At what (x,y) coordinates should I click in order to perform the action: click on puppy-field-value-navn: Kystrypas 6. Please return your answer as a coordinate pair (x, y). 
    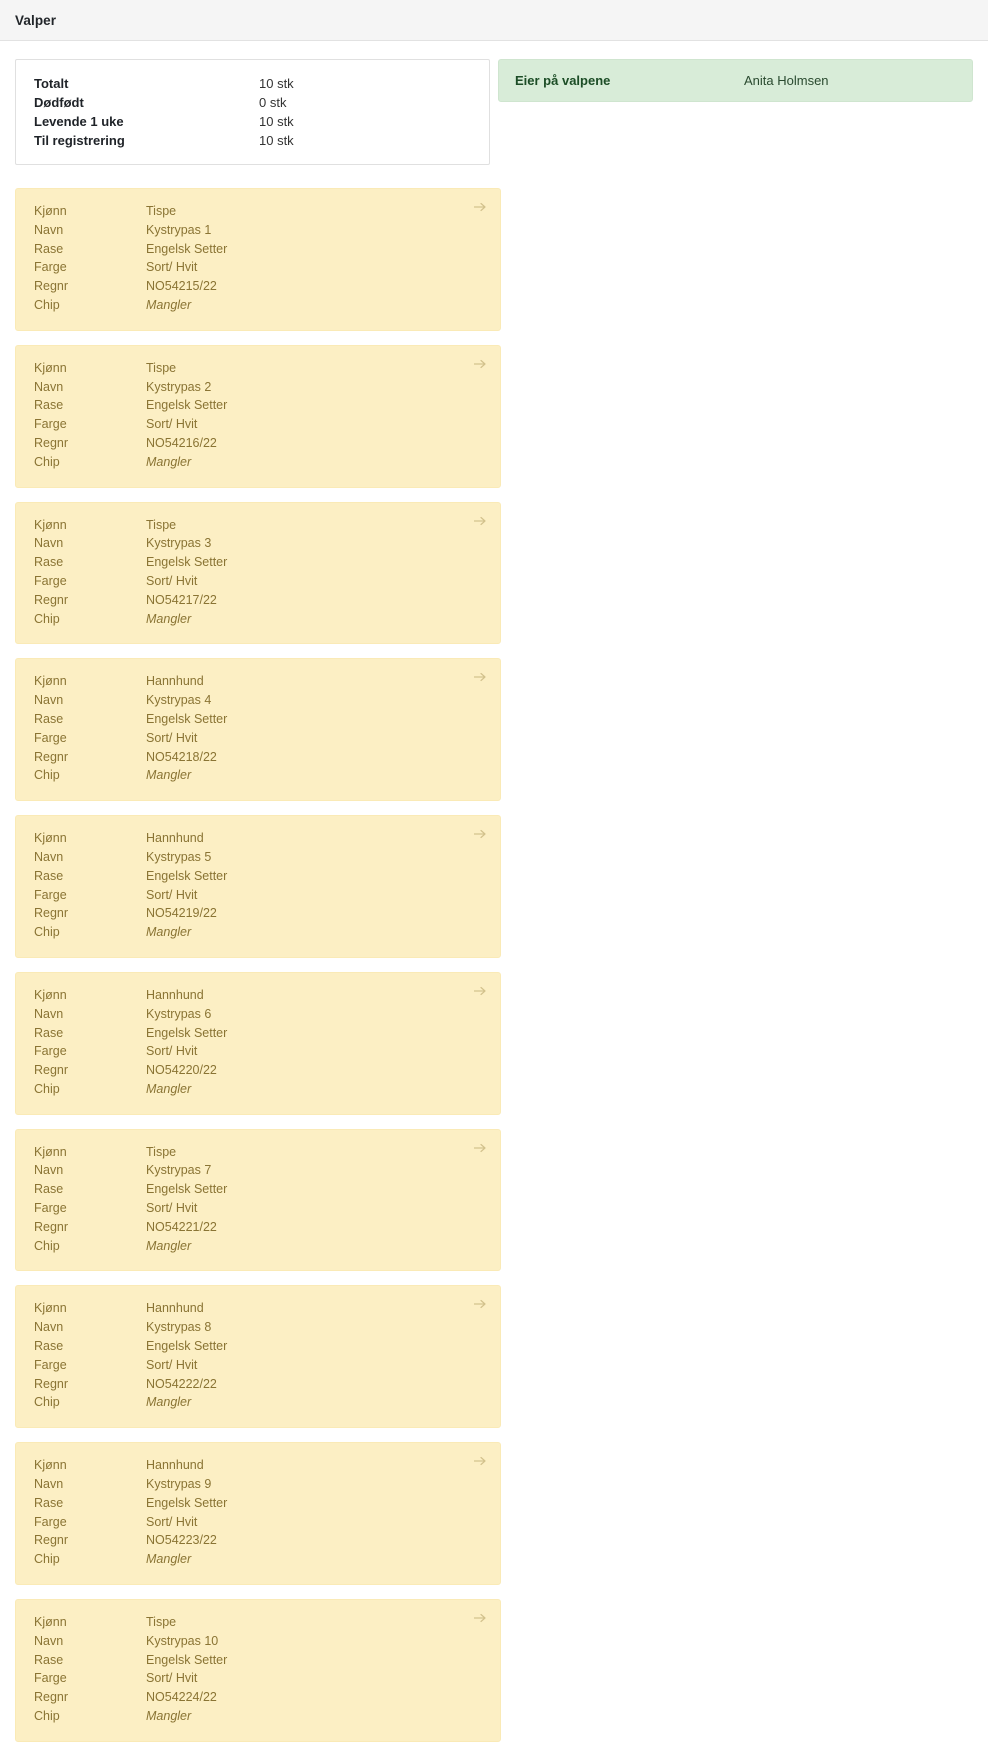
    Looking at the image, I should click on (179, 1013).